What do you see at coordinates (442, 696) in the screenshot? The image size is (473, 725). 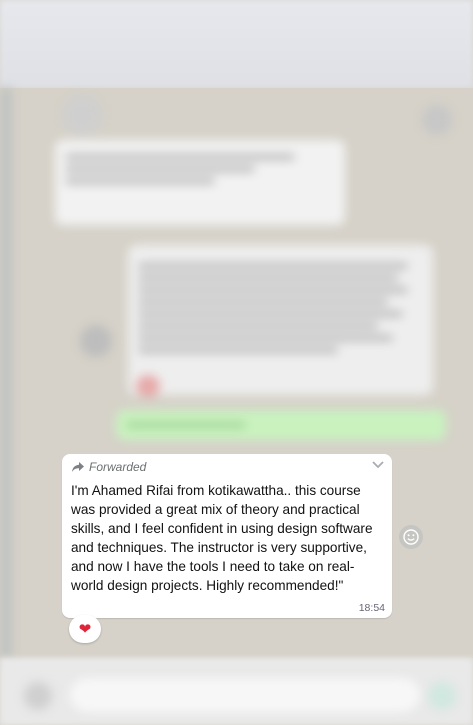 I see `mic-icon` at bounding box center [442, 696].